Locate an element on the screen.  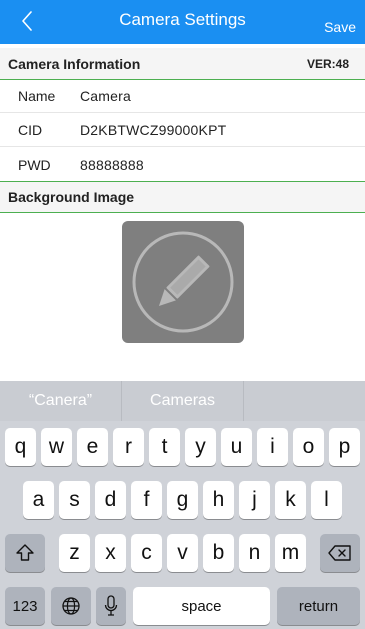
key-s: s is located at coordinates (74, 500).